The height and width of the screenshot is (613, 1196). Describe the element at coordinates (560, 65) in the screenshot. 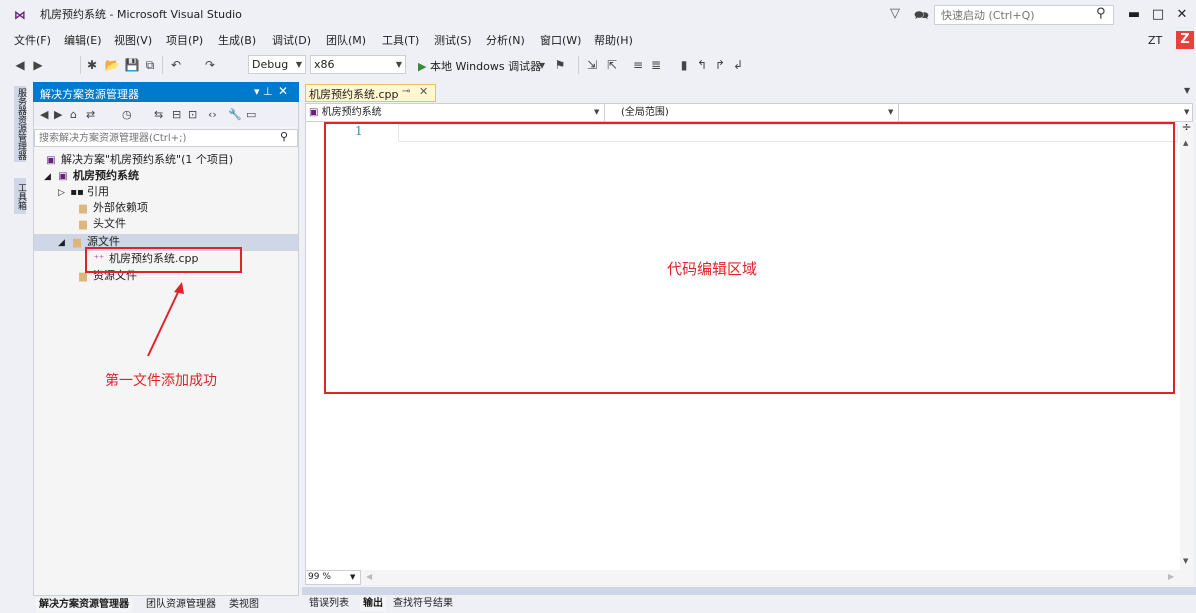

I see `browser-link-icon: ⚑` at that location.